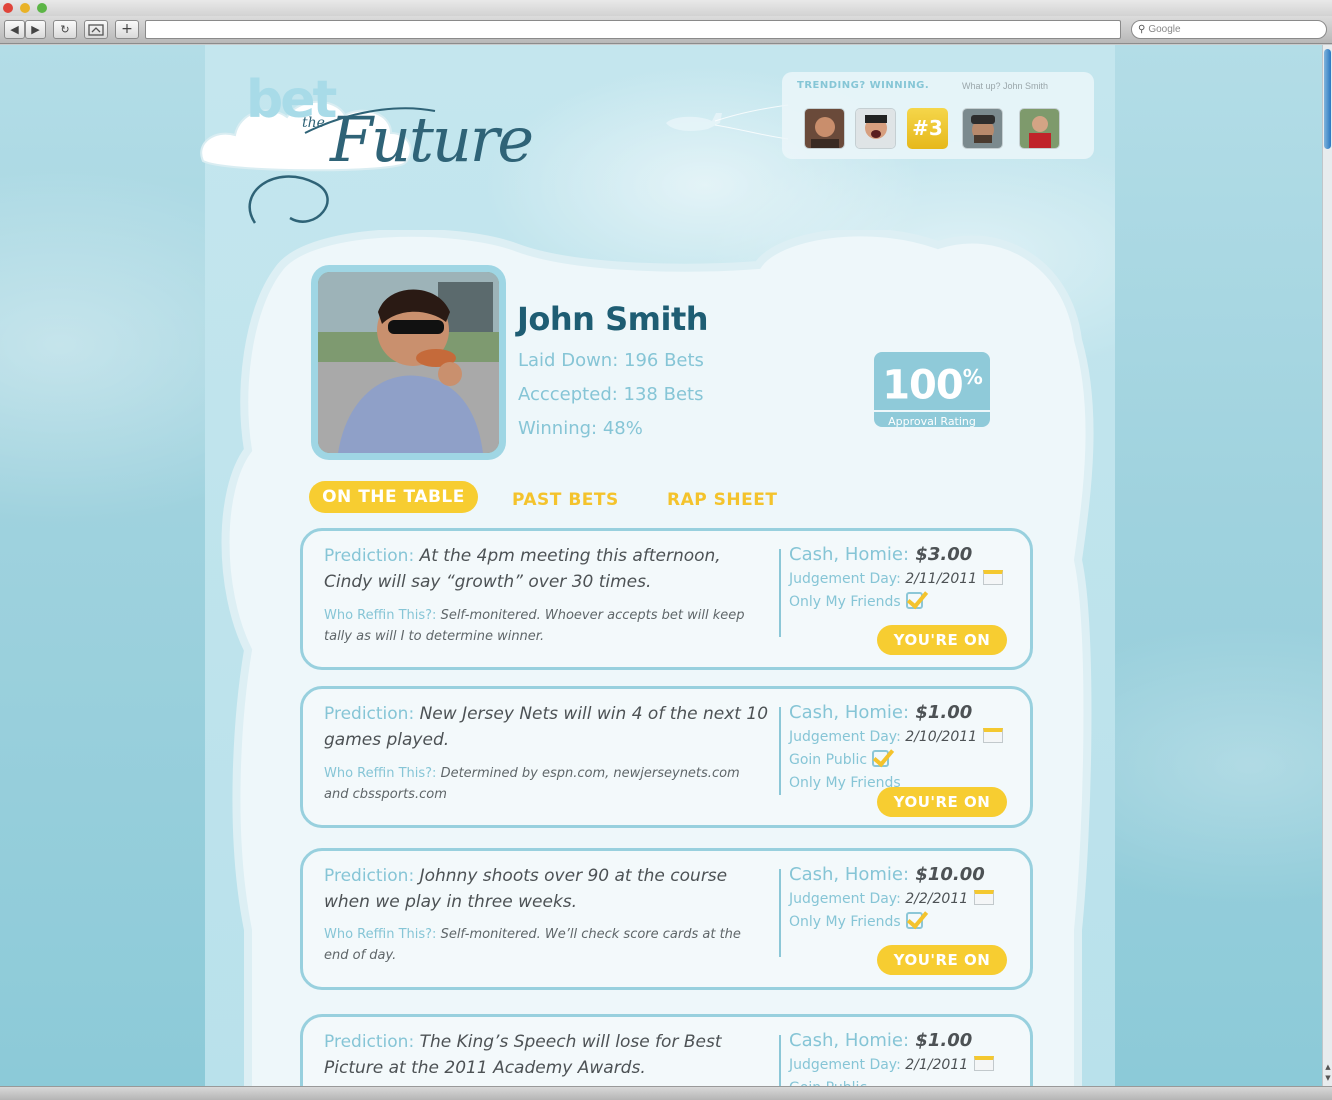  What do you see at coordinates (927, 128) in the screenshot?
I see `trending-rank-badge: #3` at bounding box center [927, 128].